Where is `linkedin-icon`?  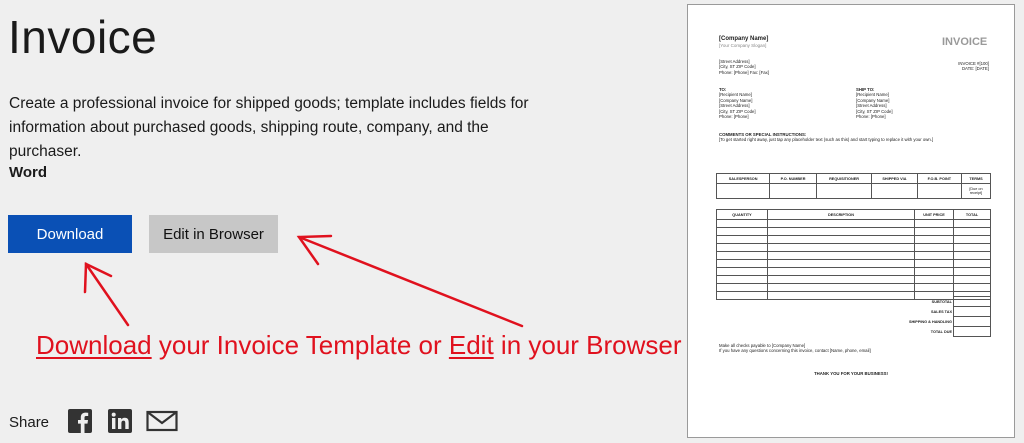
linkedin-icon is located at coordinates (120, 421).